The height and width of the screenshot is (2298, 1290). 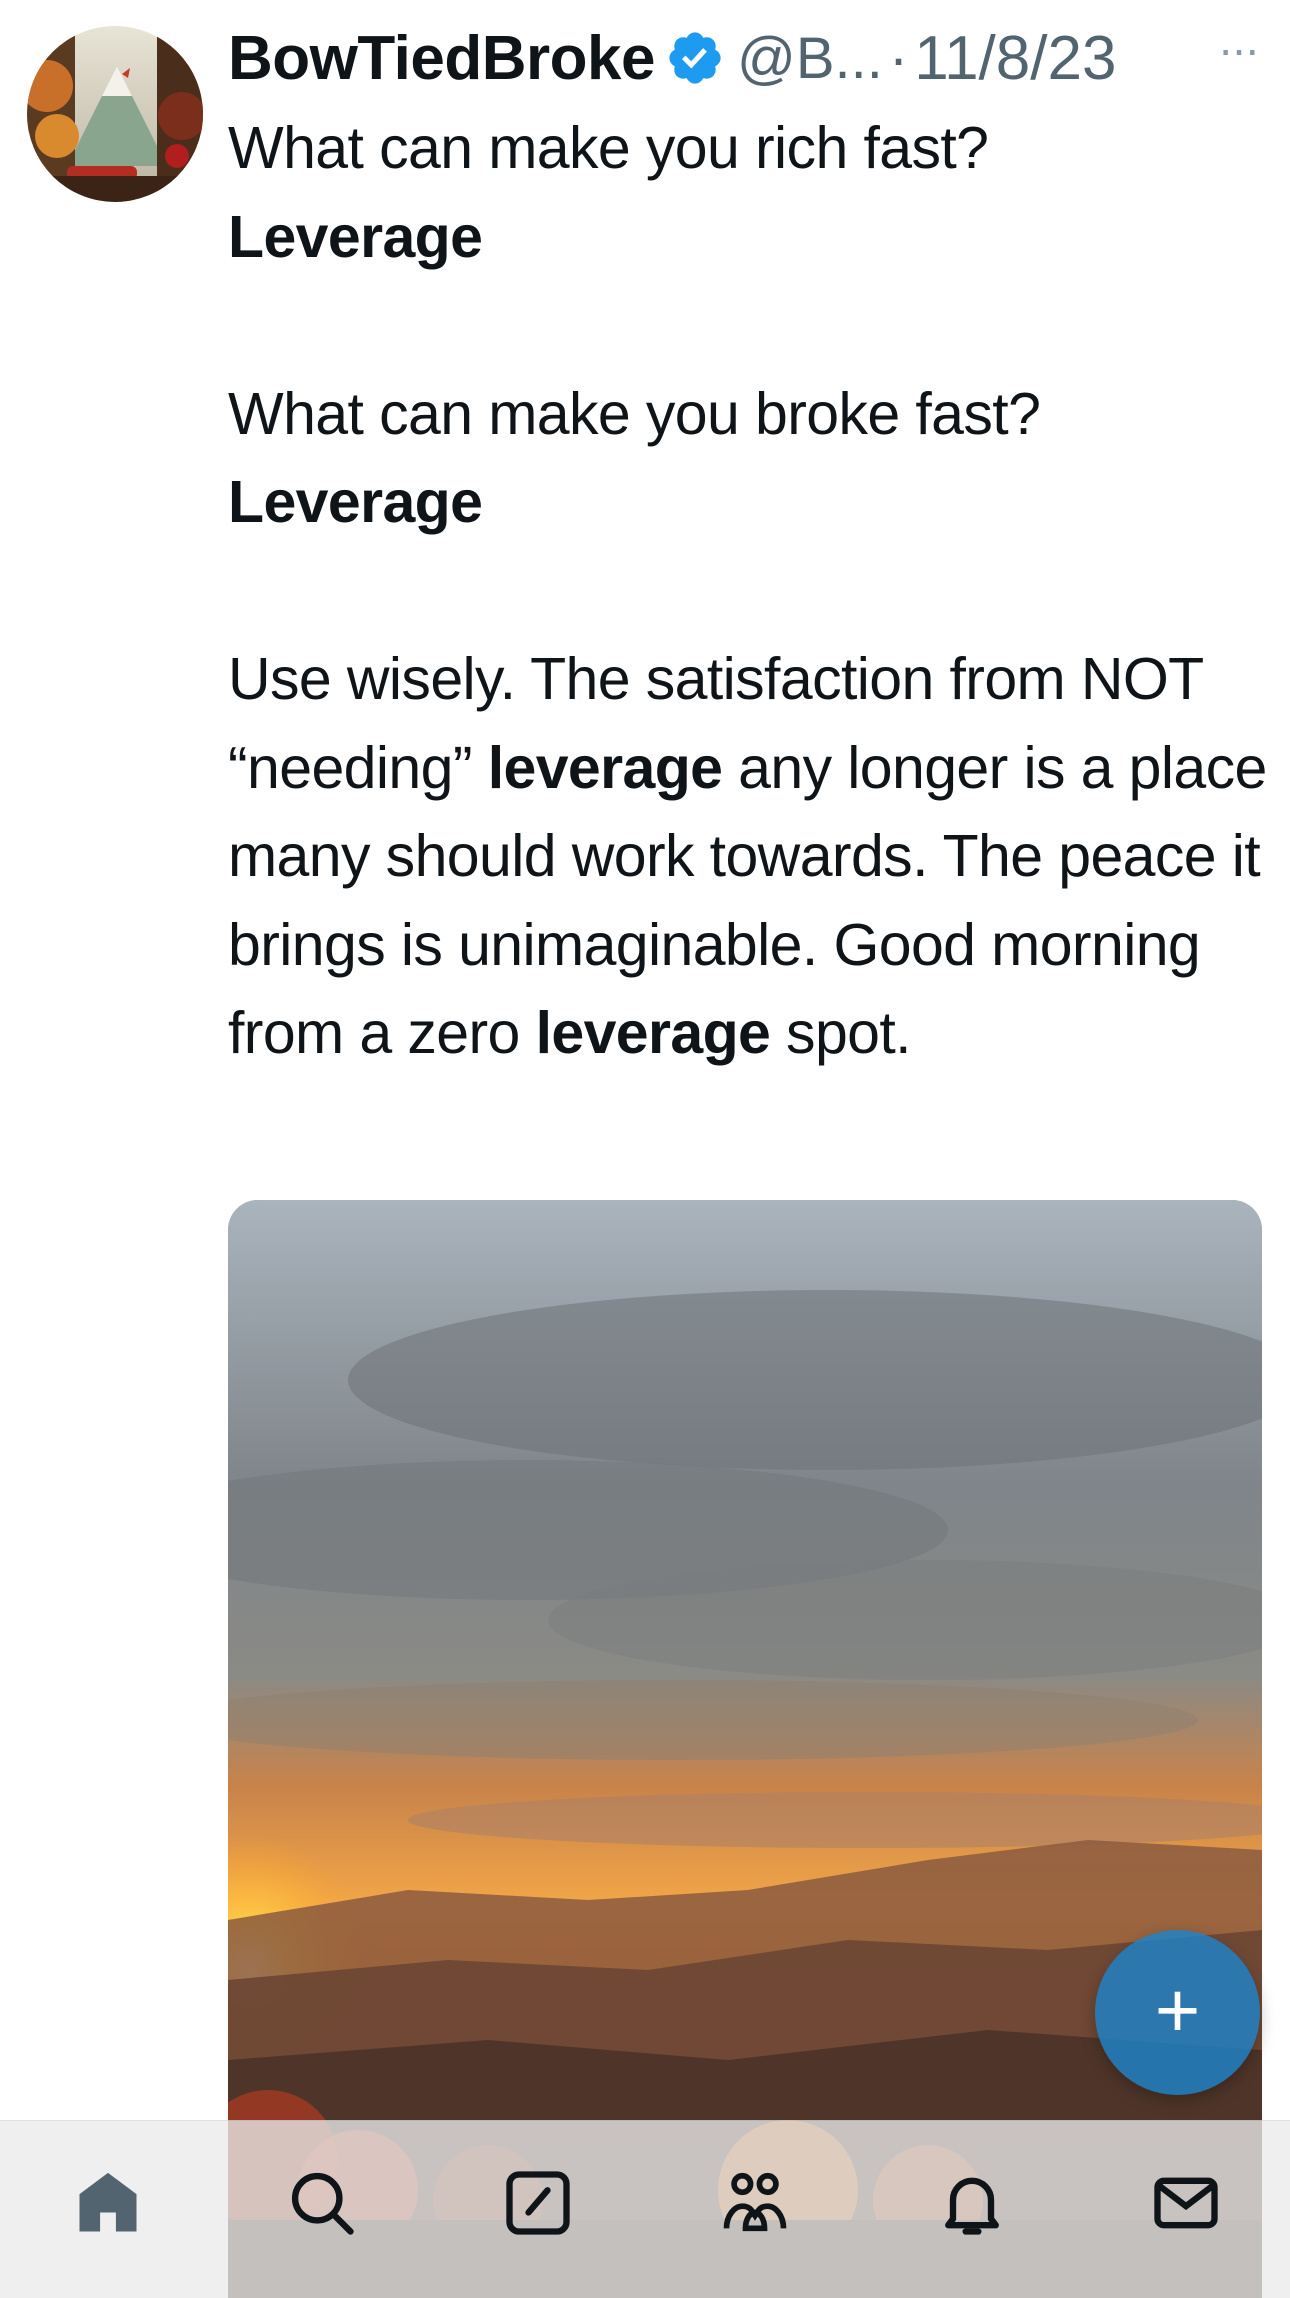 I want to click on compose-fab-button: +, so click(x=1177, y=2012).